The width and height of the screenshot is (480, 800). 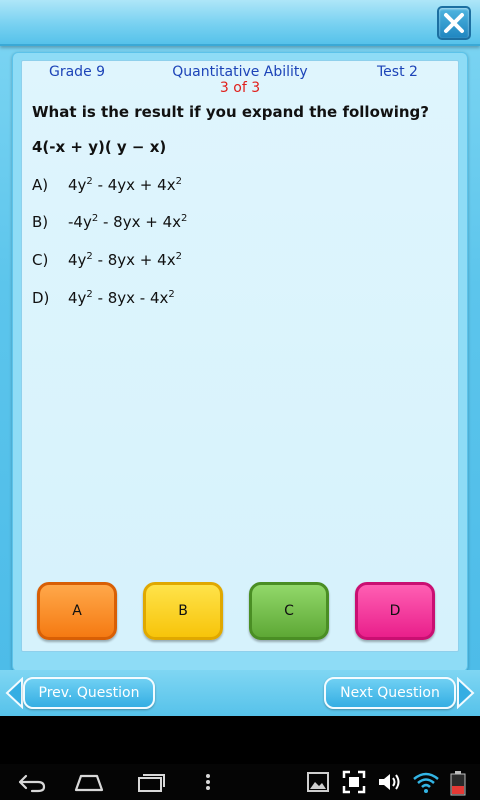 I want to click on overflow-menu-icon, so click(x=208, y=782).